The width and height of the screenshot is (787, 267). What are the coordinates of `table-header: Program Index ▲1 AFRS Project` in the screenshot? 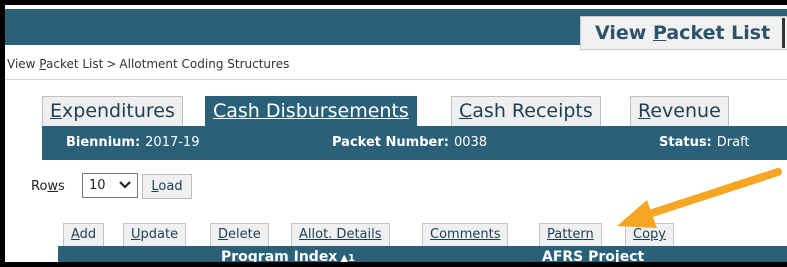 It's located at (422, 255).